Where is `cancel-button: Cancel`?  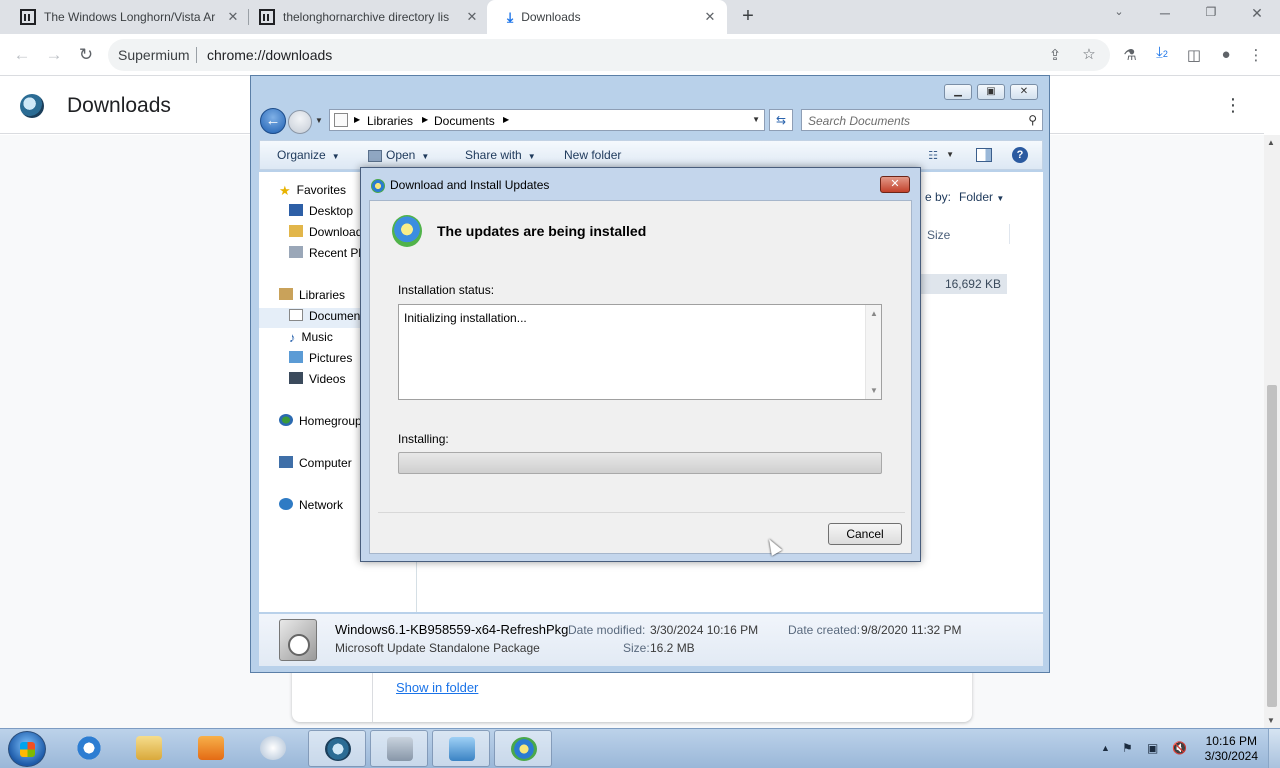
cancel-button: Cancel is located at coordinates (865, 534).